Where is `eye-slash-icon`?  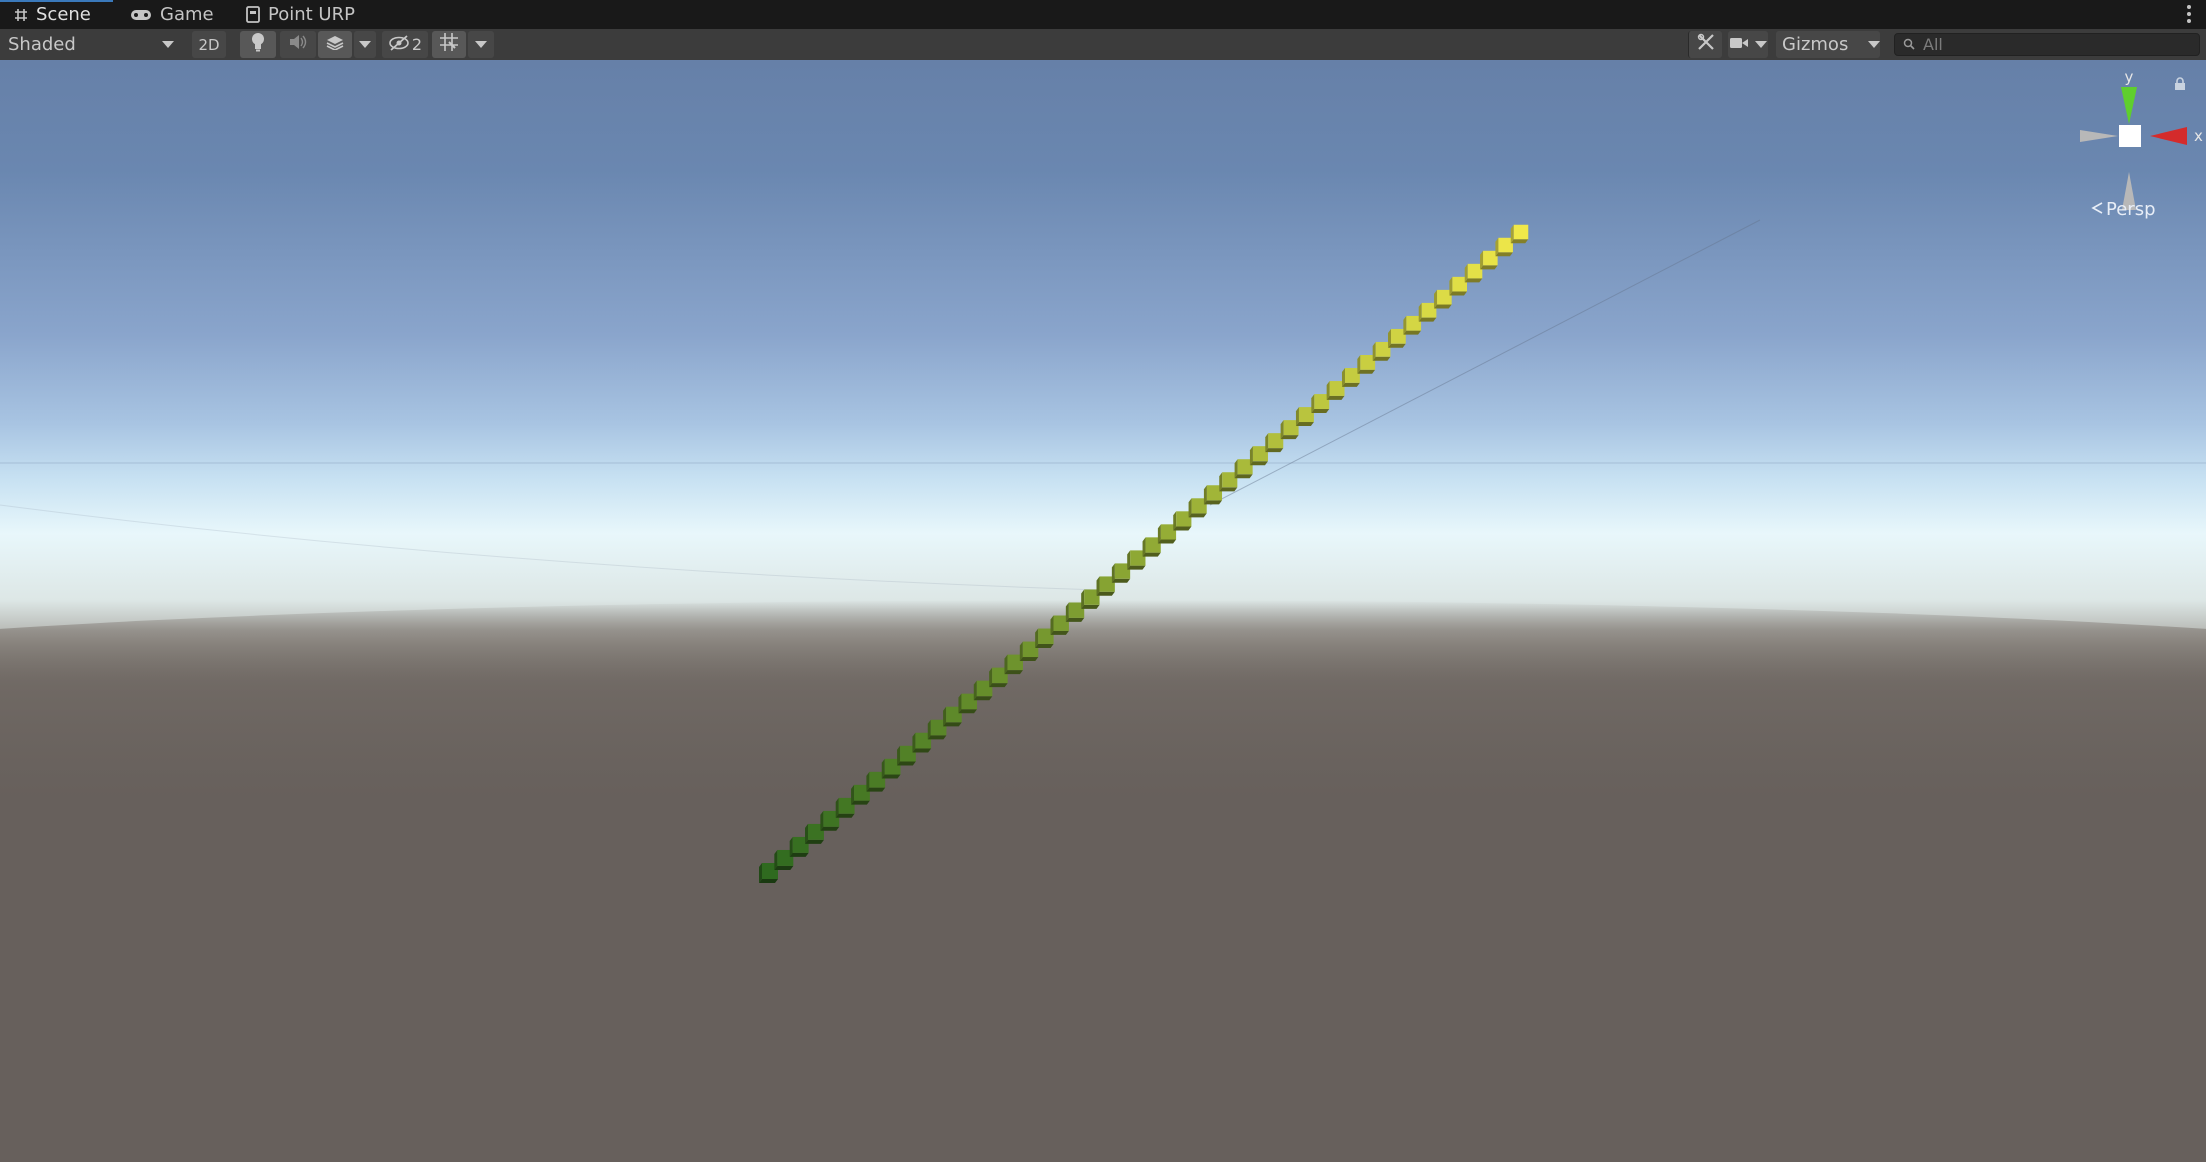 eye-slash-icon is located at coordinates (399, 44).